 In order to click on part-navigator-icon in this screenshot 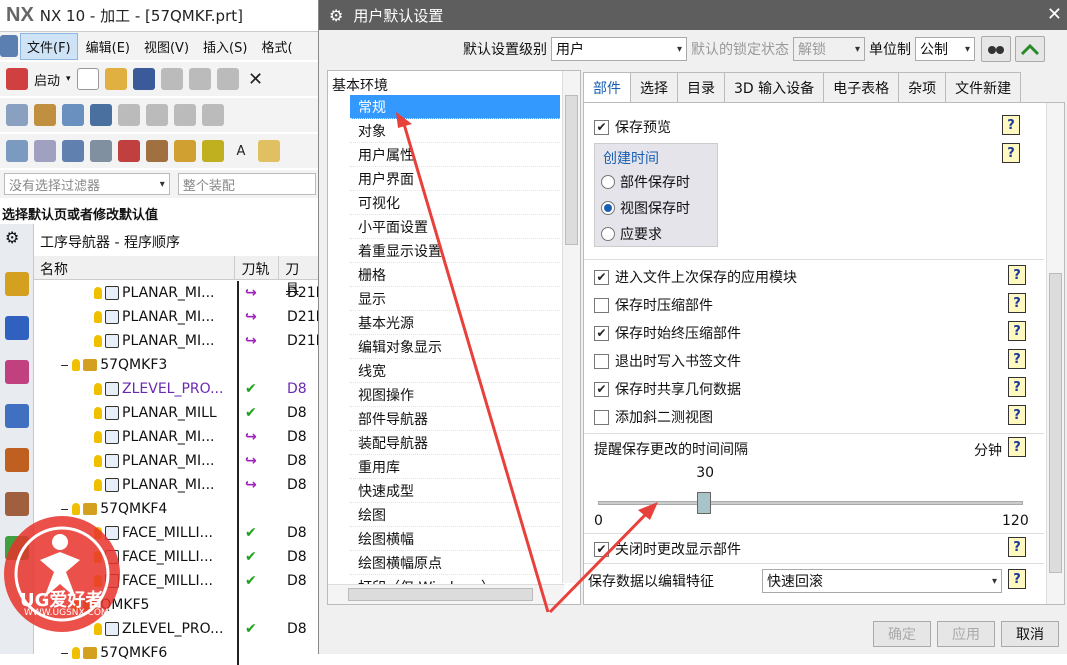, I will do `click(17, 372)`.